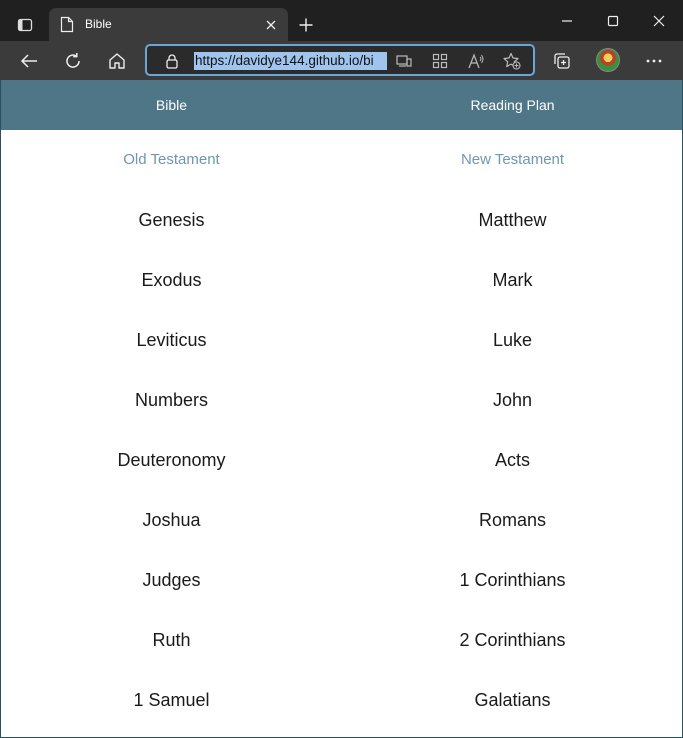  What do you see at coordinates (171, 105) in the screenshot?
I see `nav-bible-link: Bible` at bounding box center [171, 105].